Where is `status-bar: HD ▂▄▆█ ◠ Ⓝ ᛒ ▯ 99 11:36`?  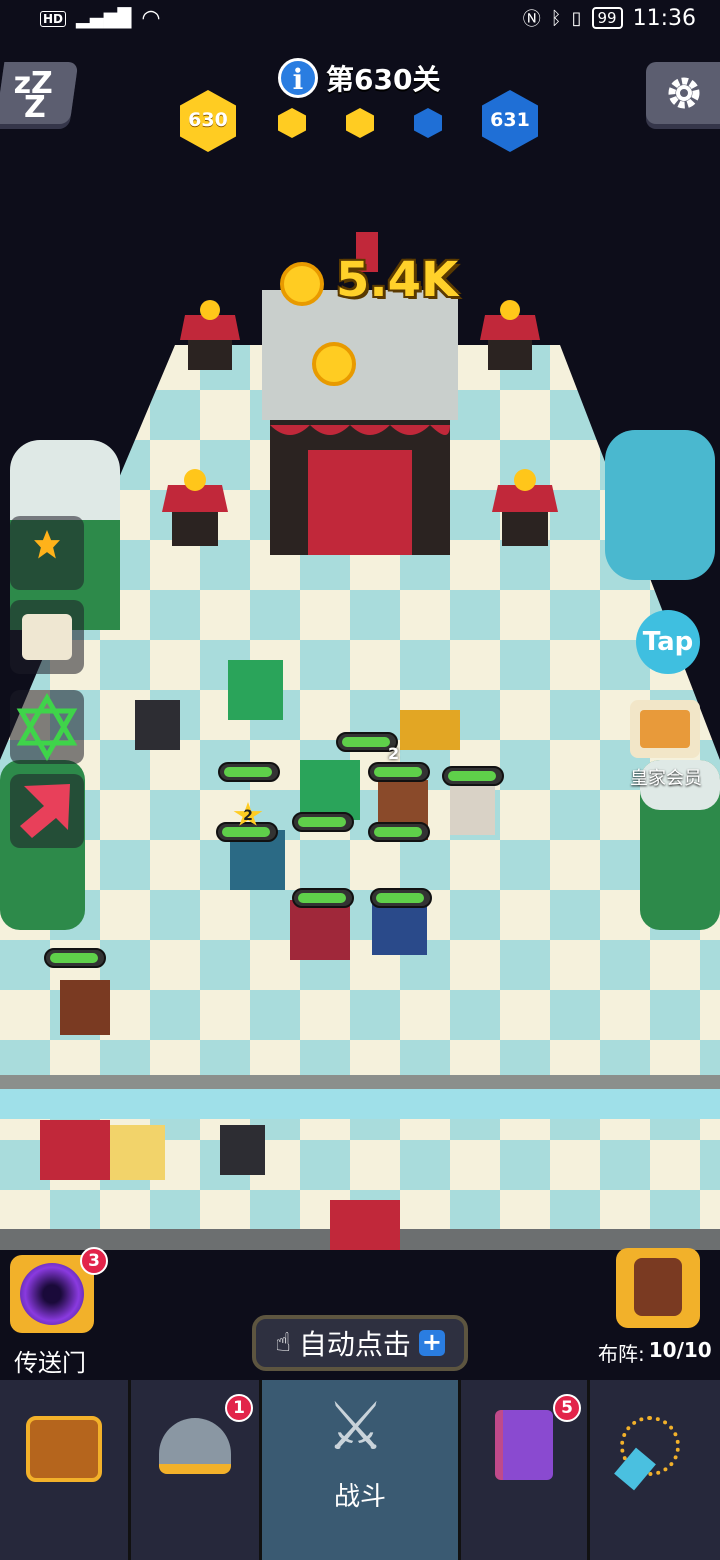
status-bar: HD ▂▄▆█ ◠ Ⓝ ᛒ ▯ 99 11:36 is located at coordinates (360, 18).